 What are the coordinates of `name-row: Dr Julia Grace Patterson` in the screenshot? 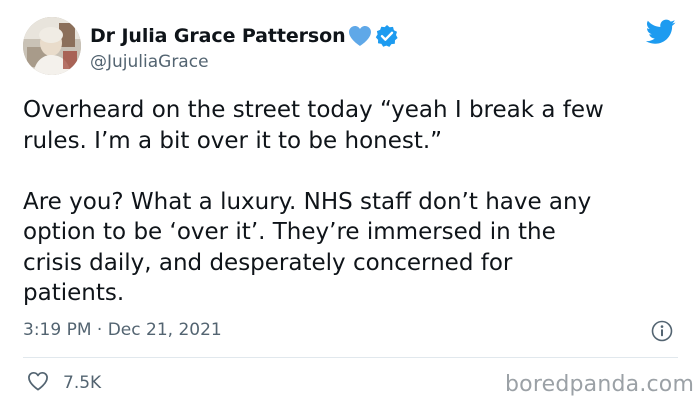 It's located at (244, 36).